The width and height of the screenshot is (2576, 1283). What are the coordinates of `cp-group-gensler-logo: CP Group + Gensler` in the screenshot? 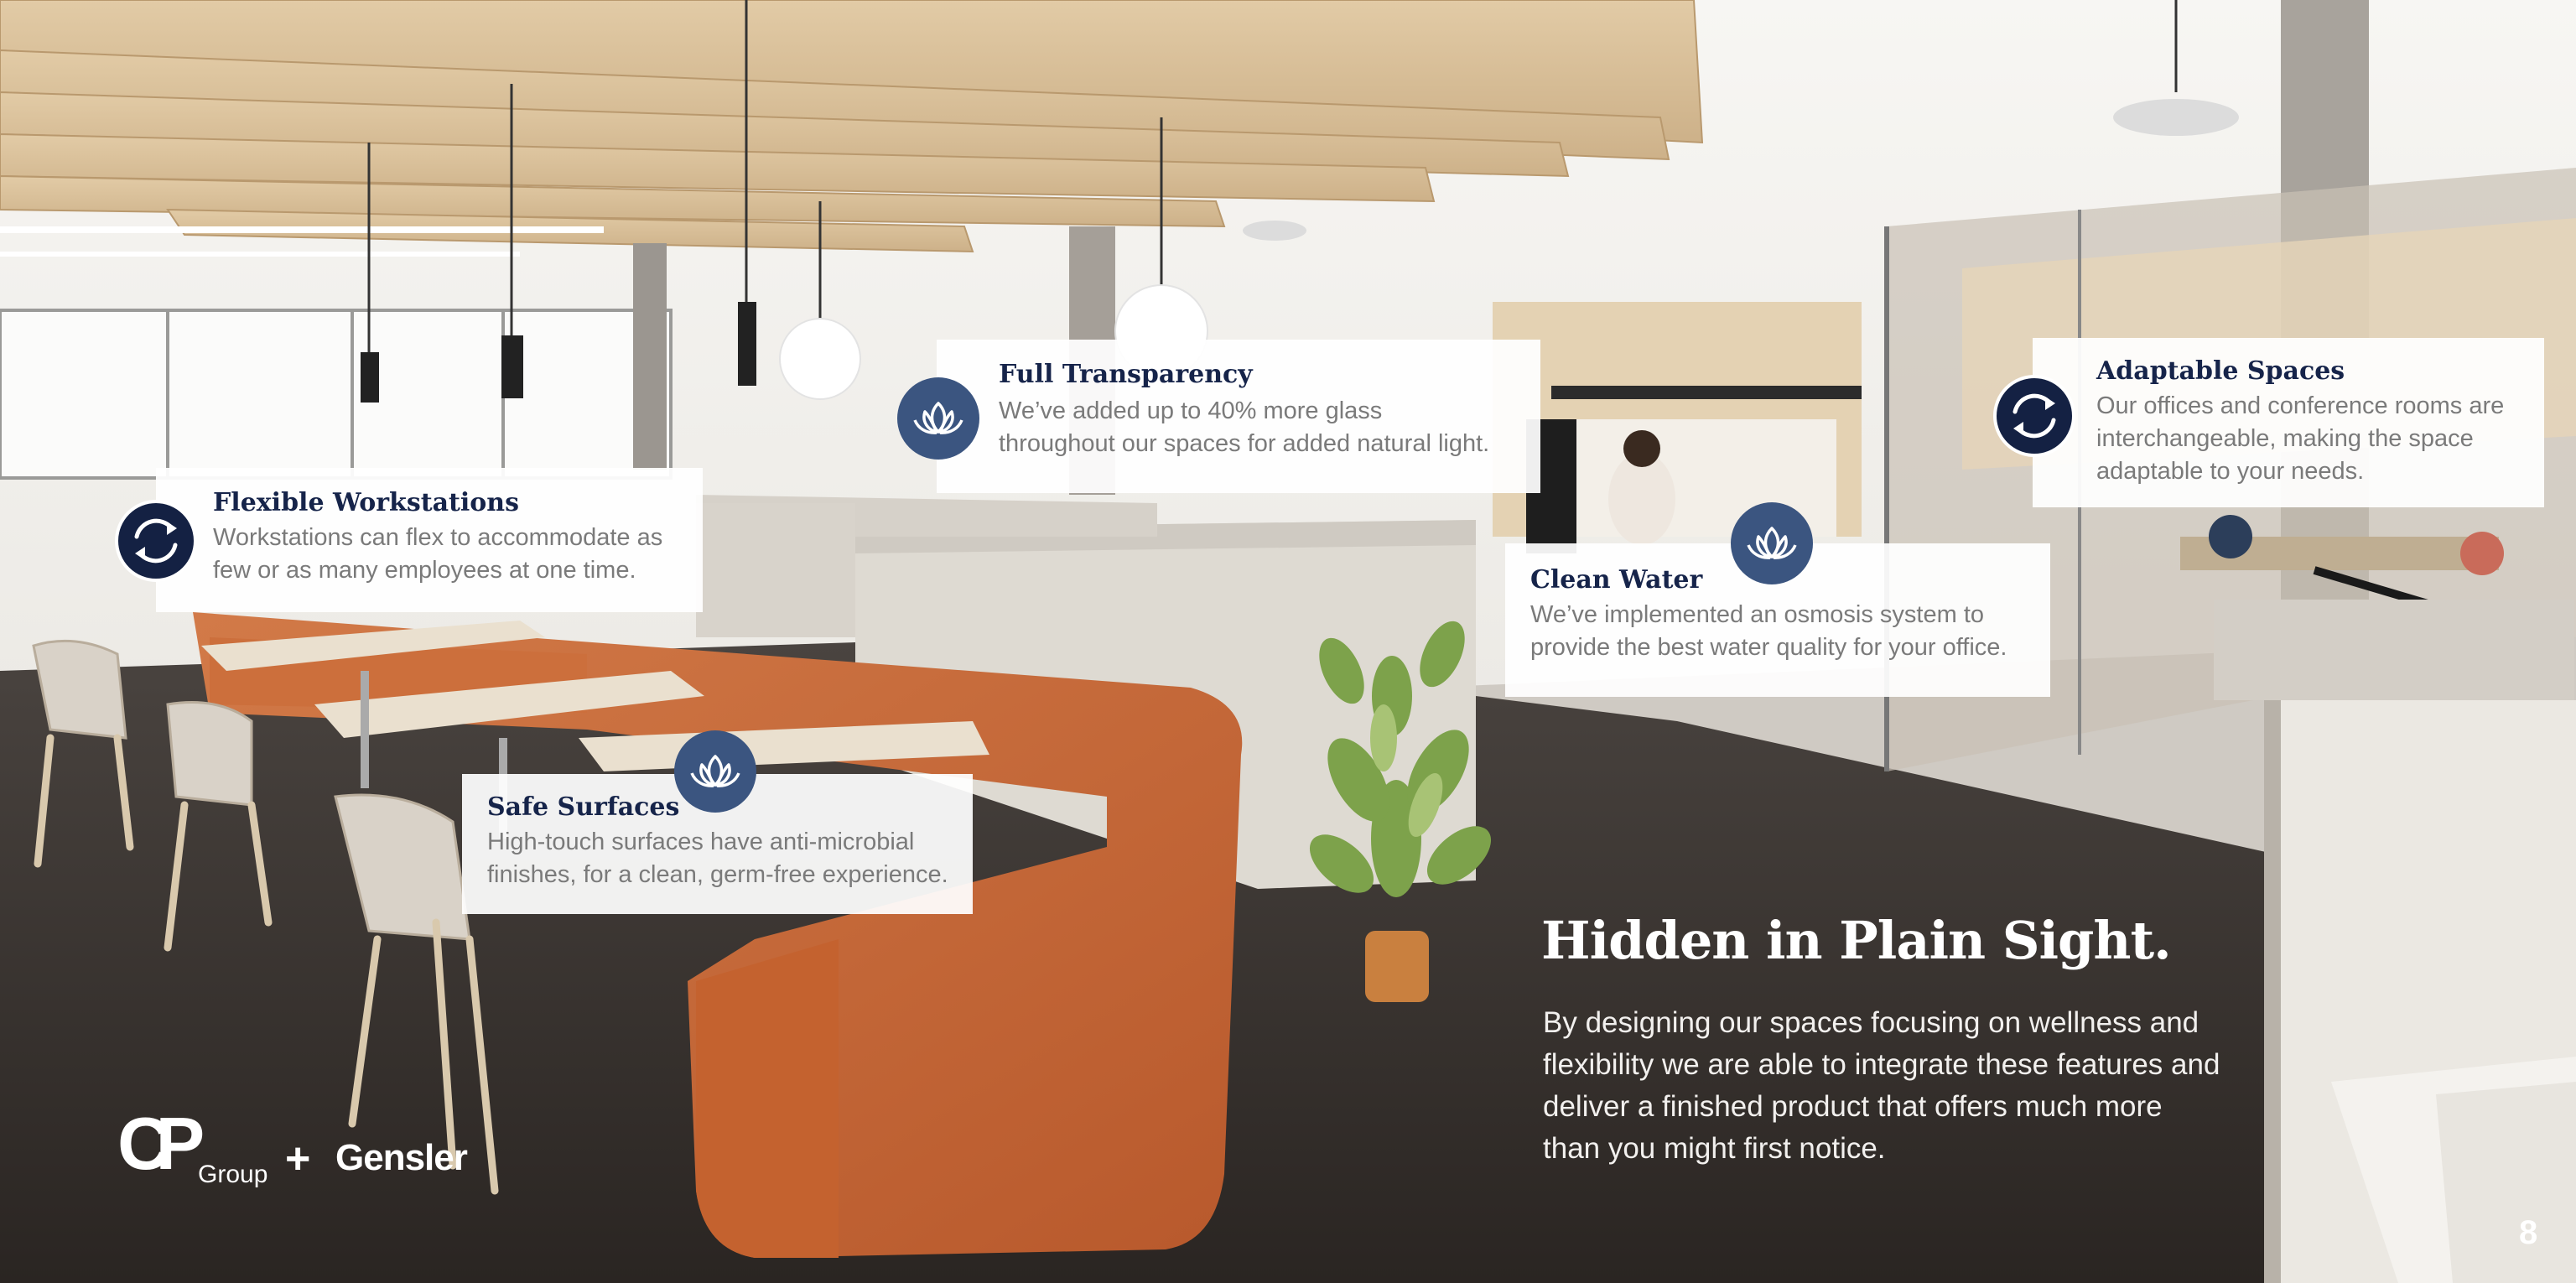 It's located at (293, 1153).